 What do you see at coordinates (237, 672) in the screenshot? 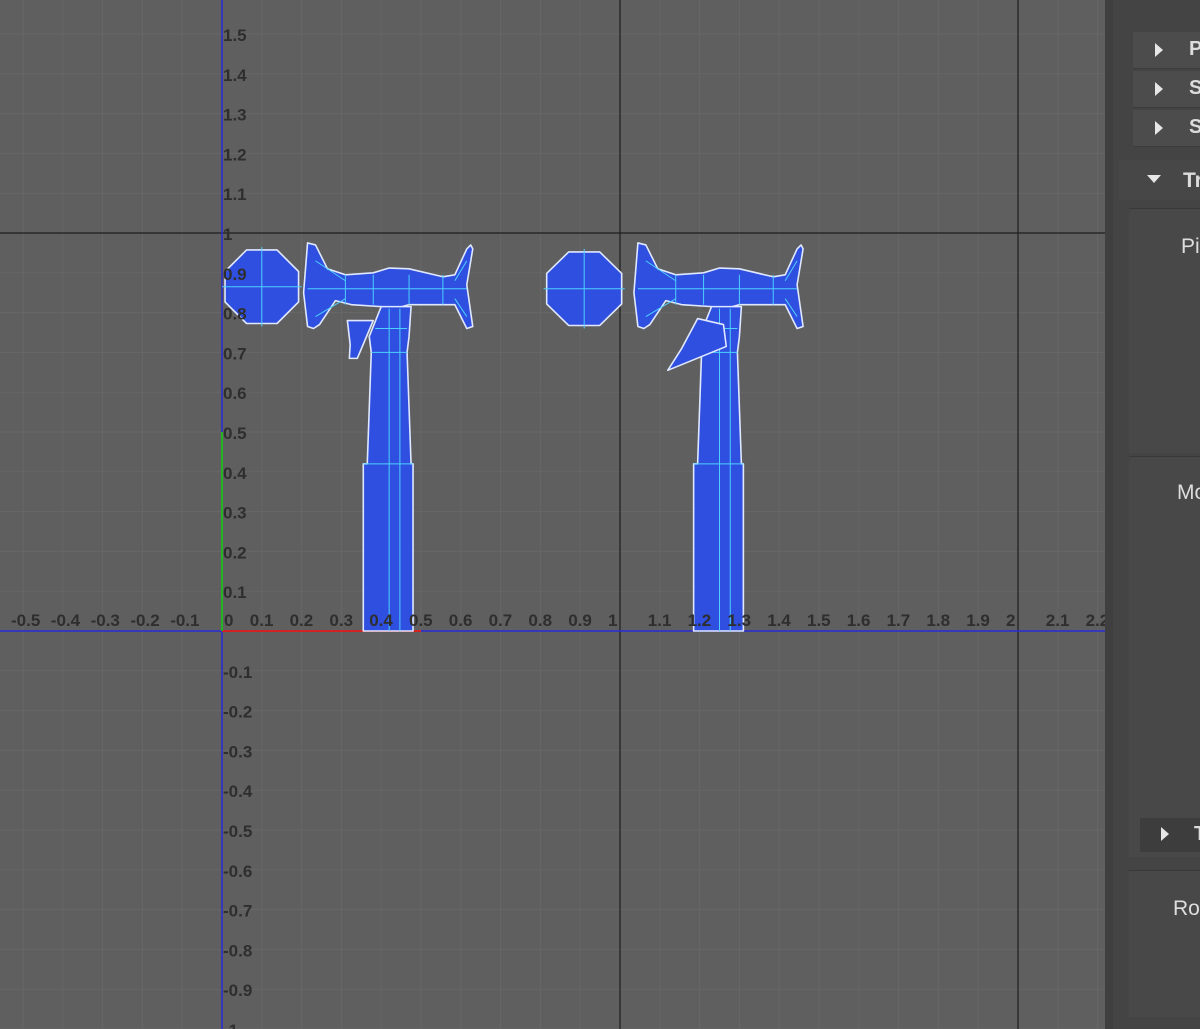
I see `v-tick-label: -0.1` at bounding box center [237, 672].